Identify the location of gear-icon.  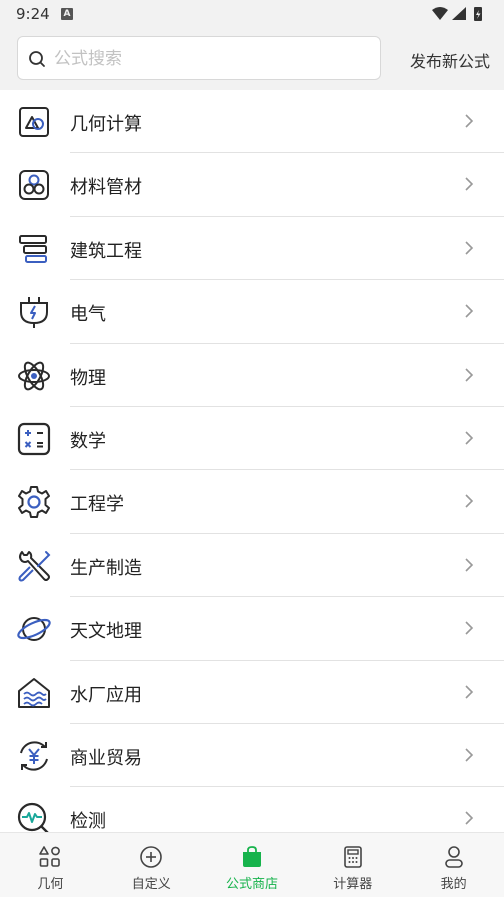
(34, 502).